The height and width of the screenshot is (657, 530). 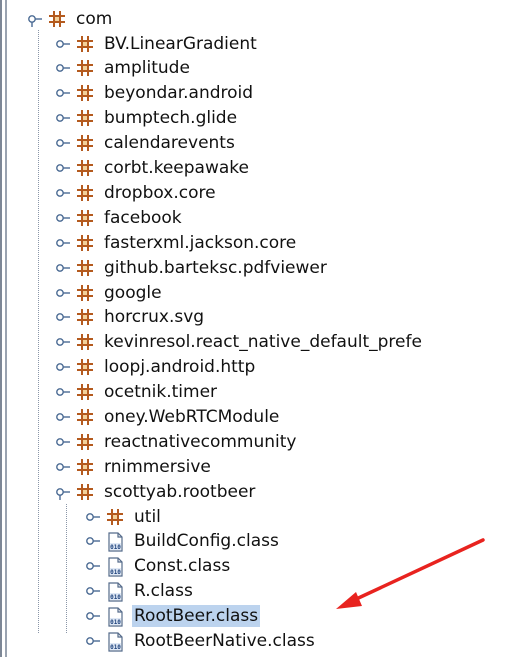 What do you see at coordinates (176, 168) in the screenshot?
I see `tree-node-label: corbt.keepawake` at bounding box center [176, 168].